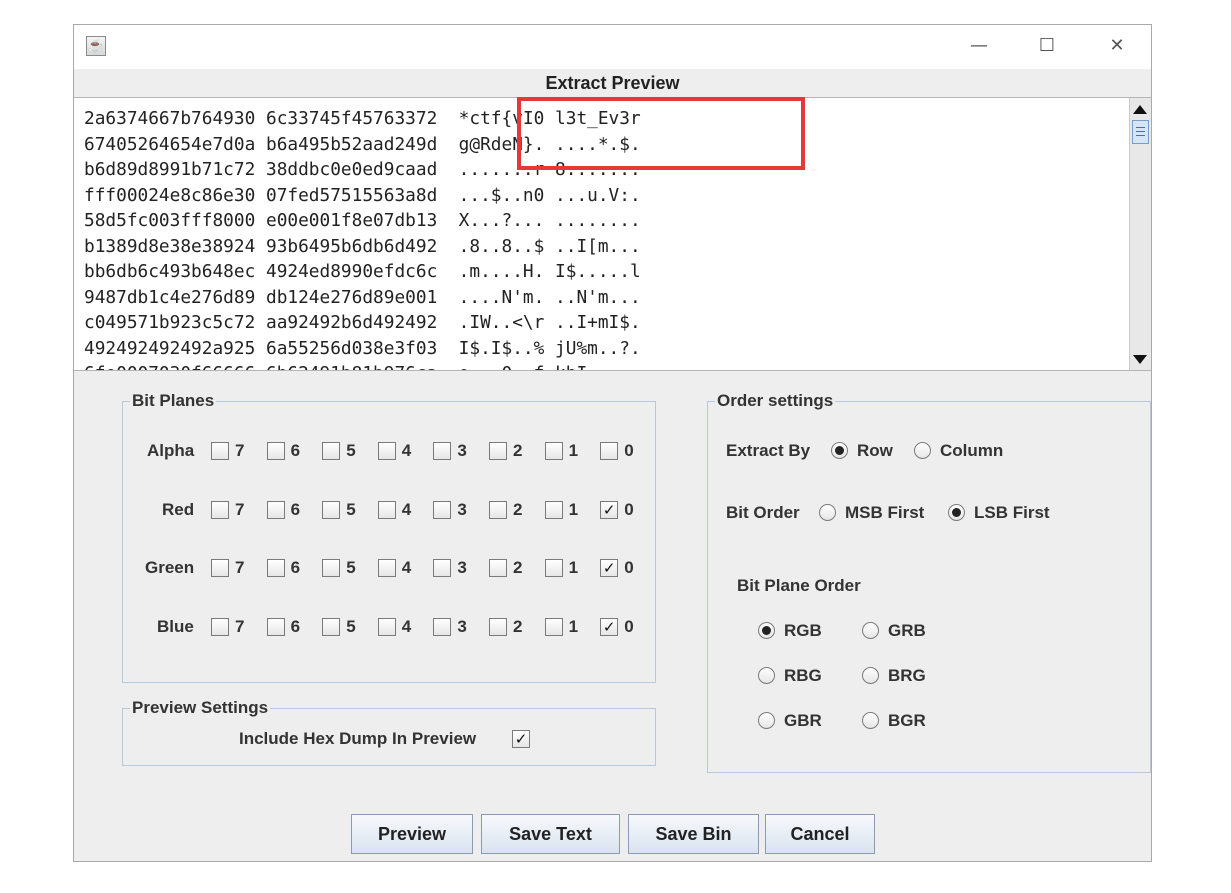  What do you see at coordinates (820, 834) in the screenshot?
I see `cancel-button: Cancel` at bounding box center [820, 834].